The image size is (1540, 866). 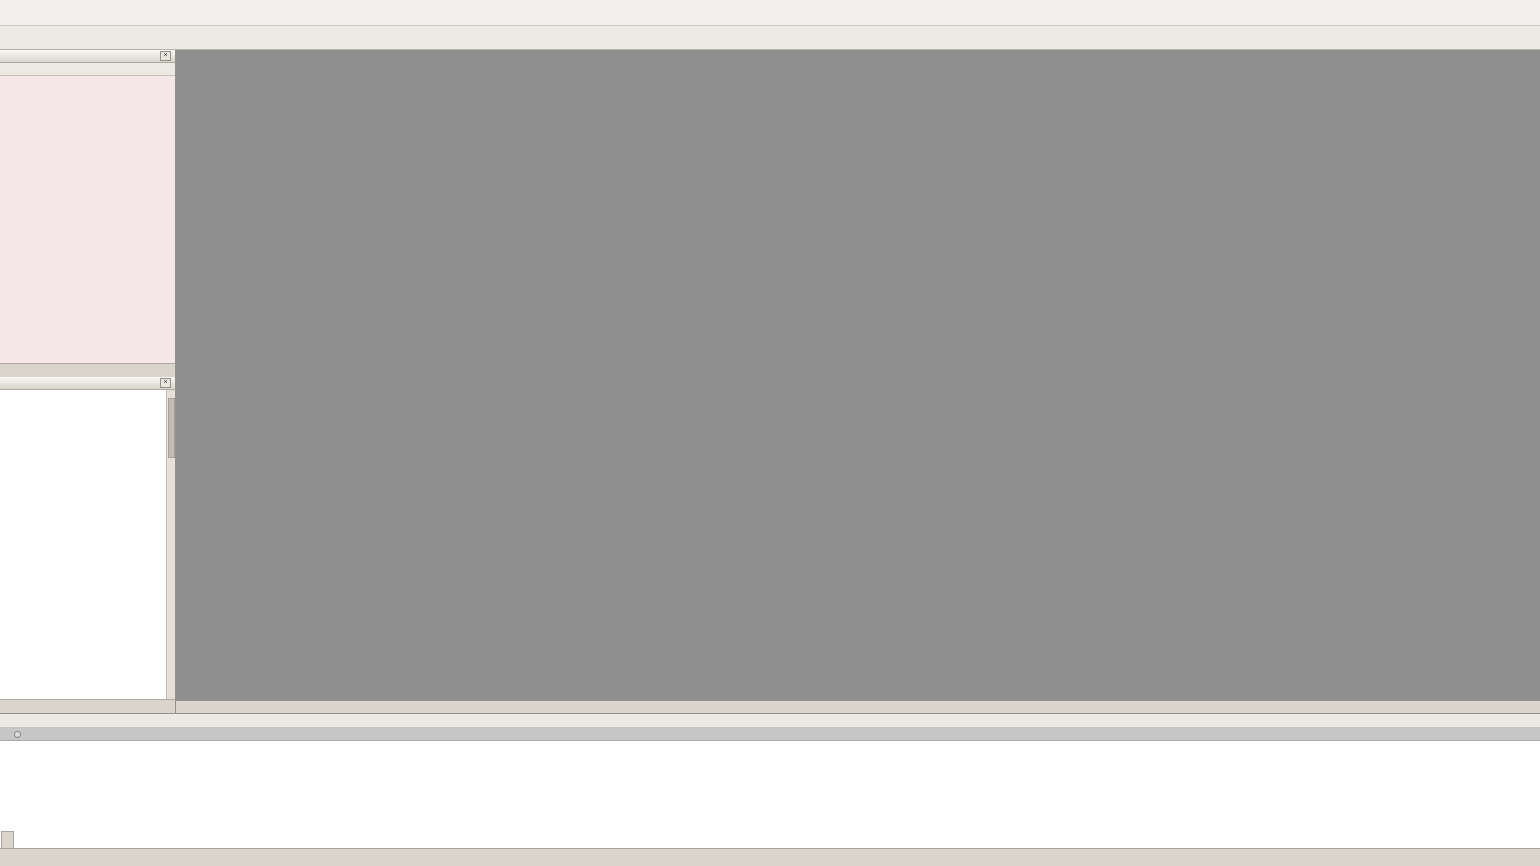 I want to click on market-watch-tabs, so click(x=87, y=370).